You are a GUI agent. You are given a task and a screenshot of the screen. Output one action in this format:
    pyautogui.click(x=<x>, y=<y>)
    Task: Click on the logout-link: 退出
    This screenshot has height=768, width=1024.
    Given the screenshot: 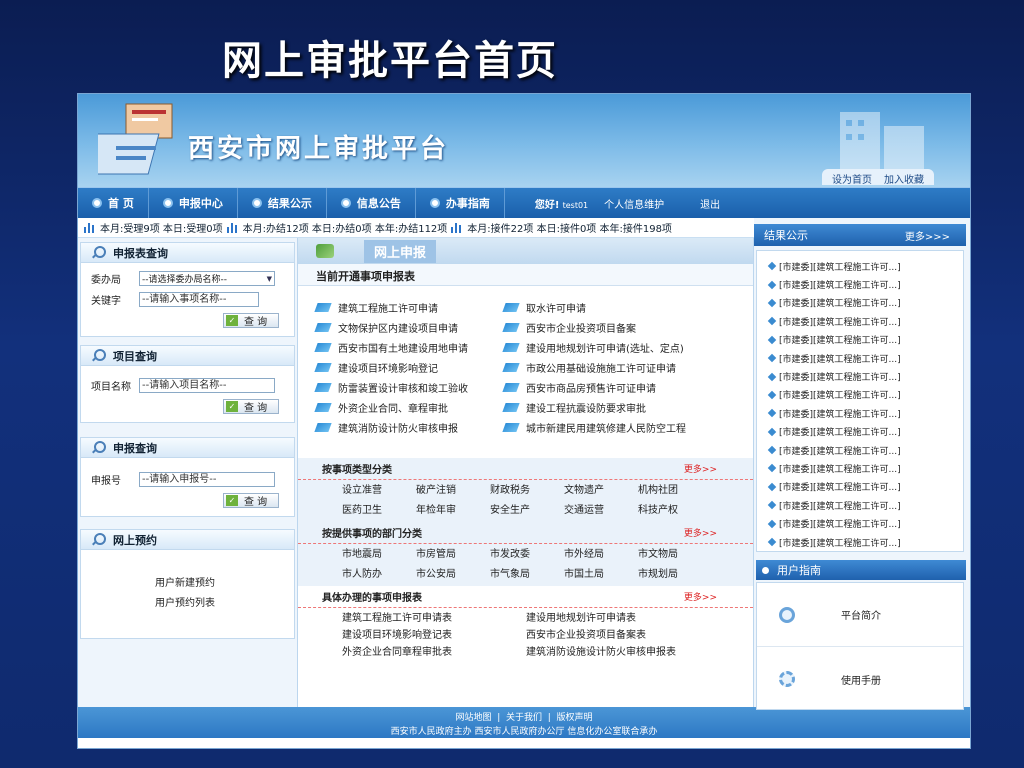 What is the action you would take?
    pyautogui.click(x=710, y=203)
    